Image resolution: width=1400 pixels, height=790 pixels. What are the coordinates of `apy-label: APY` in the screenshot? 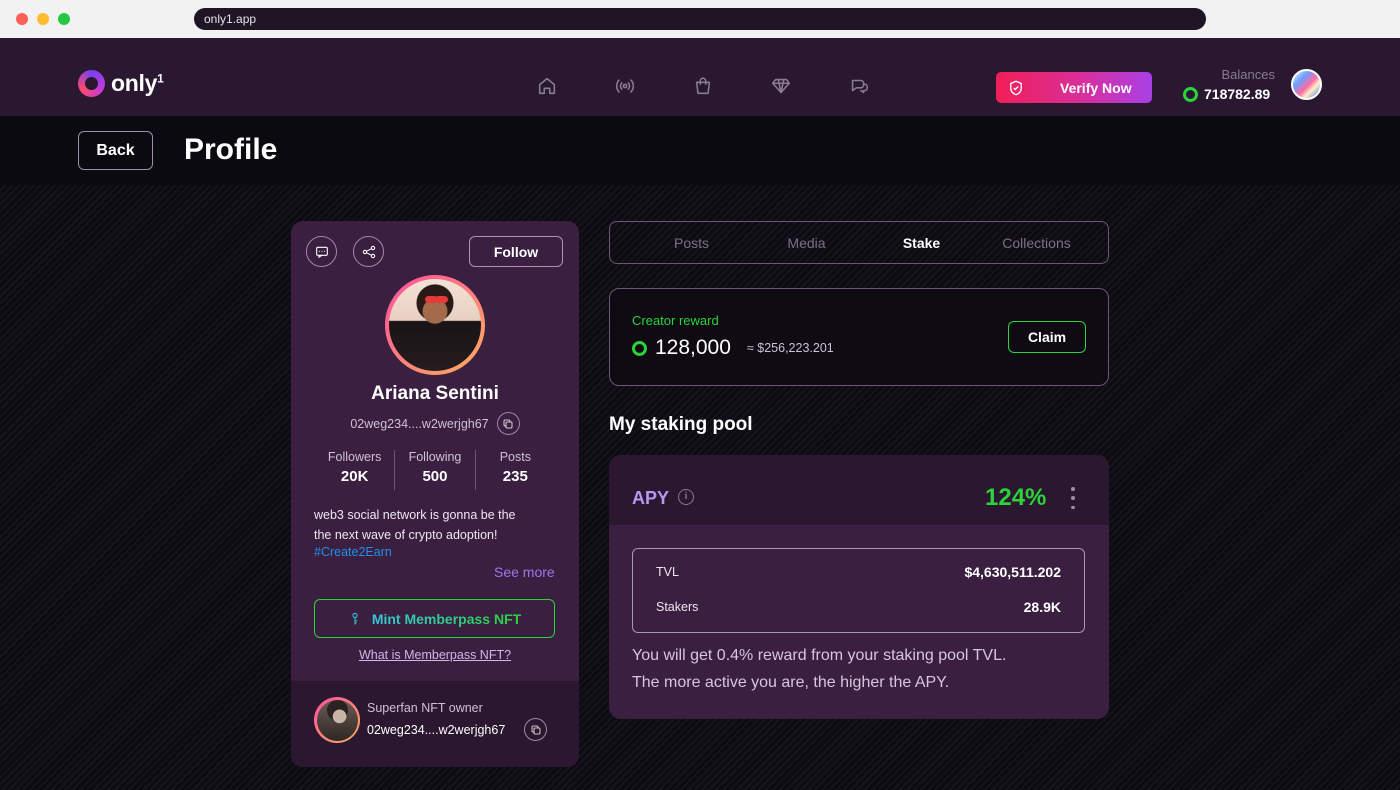 It's located at (651, 498).